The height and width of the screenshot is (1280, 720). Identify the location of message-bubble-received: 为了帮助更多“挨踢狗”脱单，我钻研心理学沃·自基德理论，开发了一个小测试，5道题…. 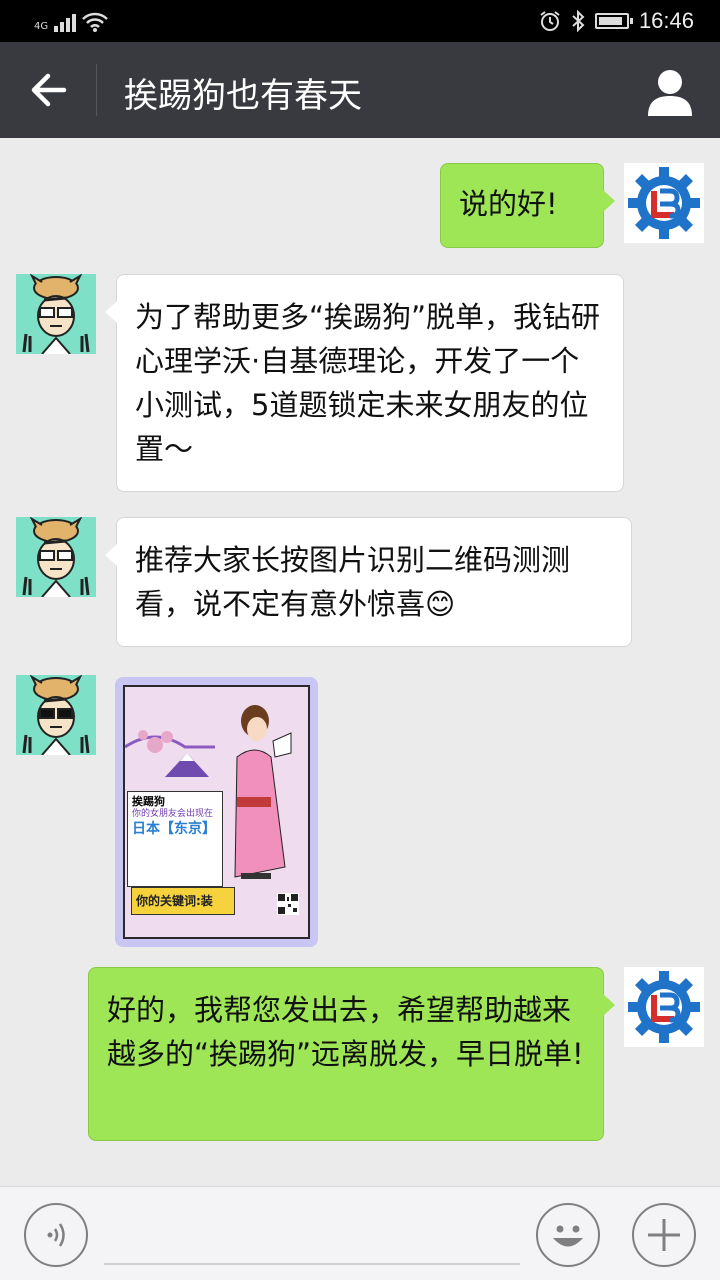
(364, 383).